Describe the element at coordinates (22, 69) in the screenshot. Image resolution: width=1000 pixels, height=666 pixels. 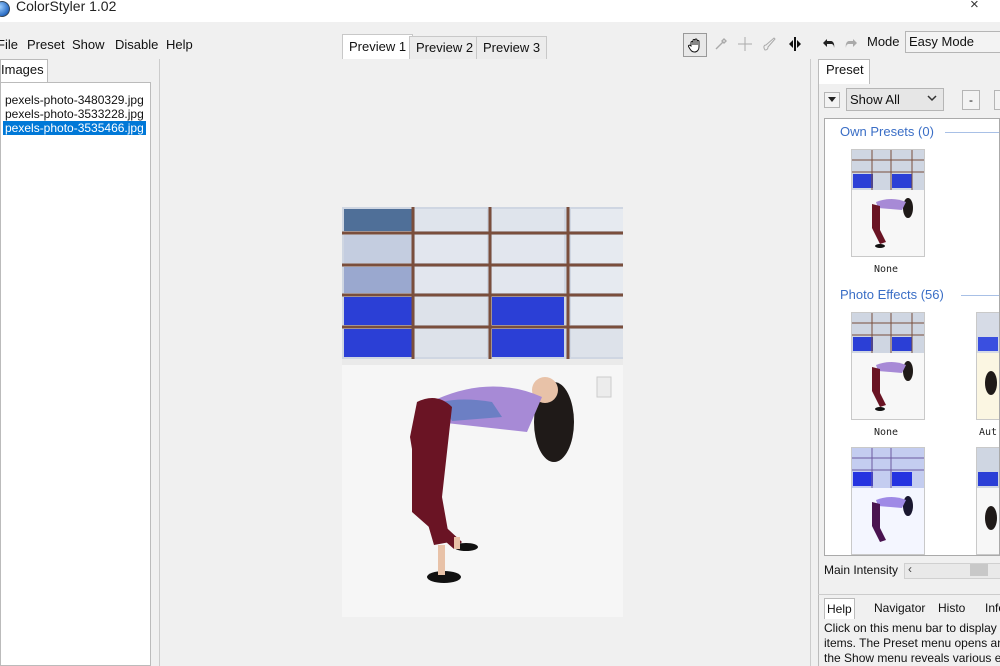
I see `tab-images-label: Images` at that location.